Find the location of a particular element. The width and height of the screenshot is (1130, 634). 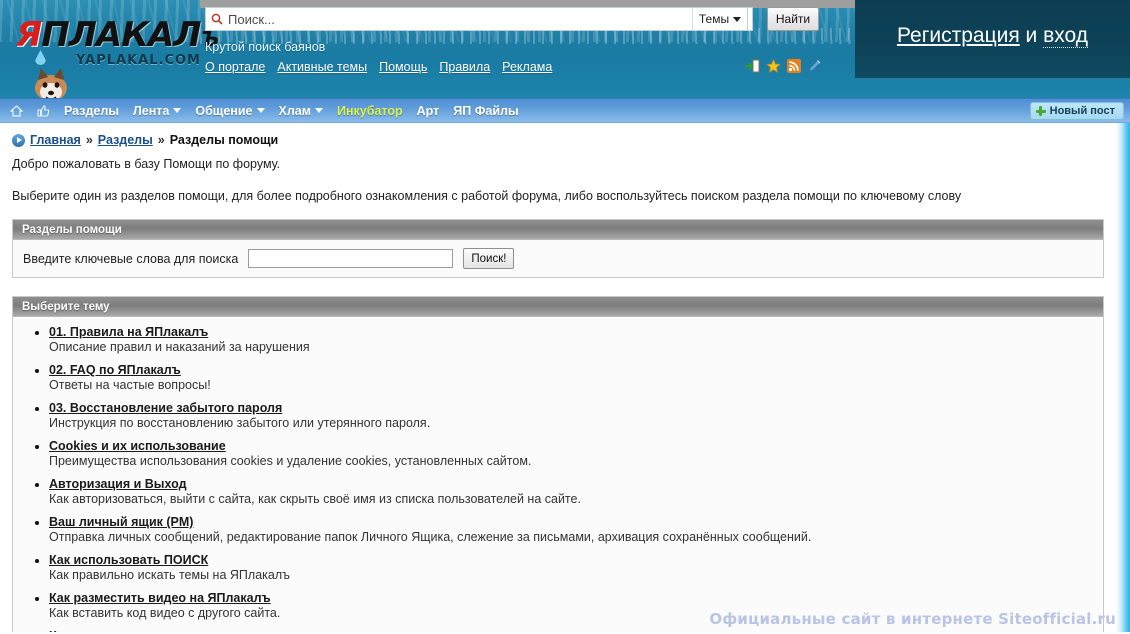

nav-label-sections: Разделы is located at coordinates (91, 110).